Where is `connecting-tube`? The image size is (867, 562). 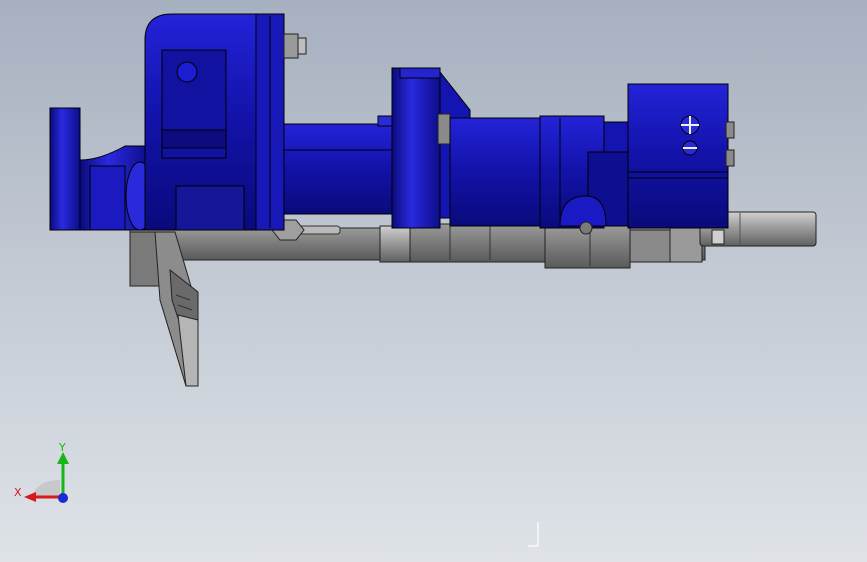 connecting-tube is located at coordinates (346, 165).